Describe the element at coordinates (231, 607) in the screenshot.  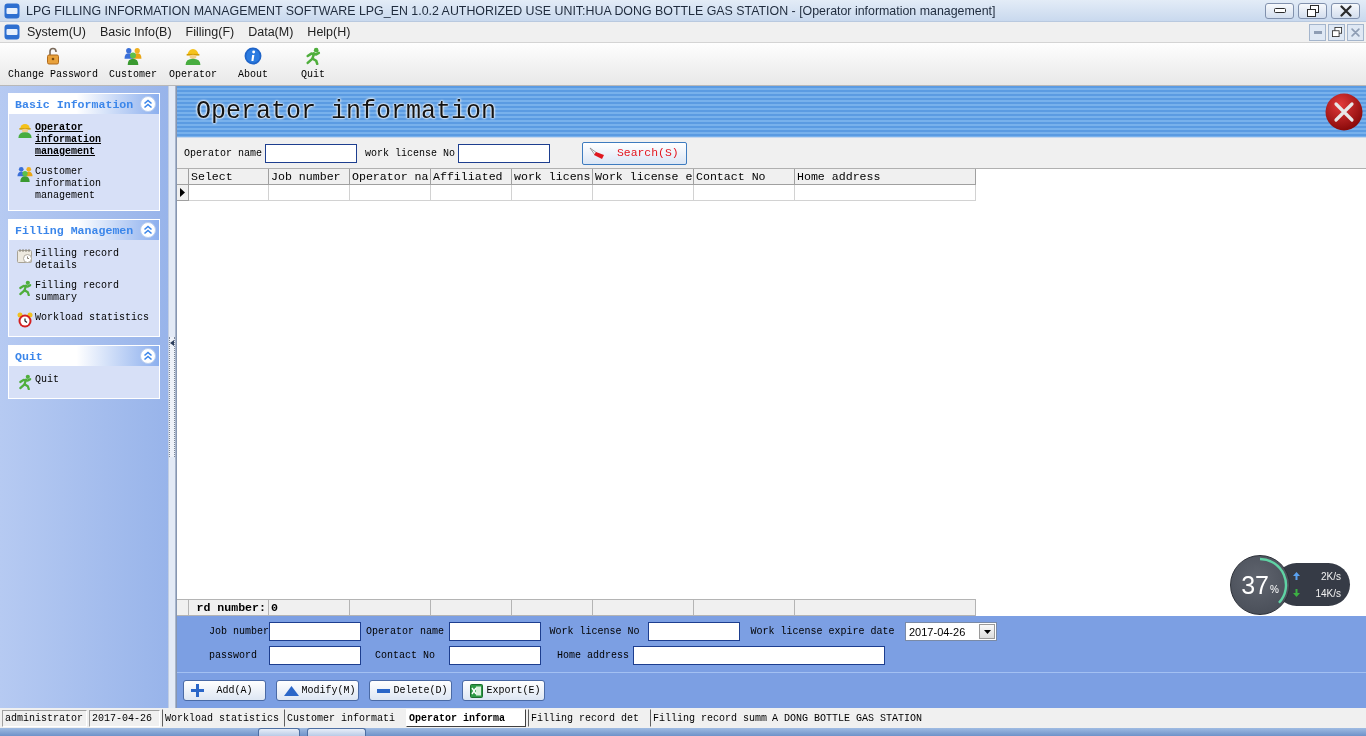
I see `record-count-label: rd number:` at that location.